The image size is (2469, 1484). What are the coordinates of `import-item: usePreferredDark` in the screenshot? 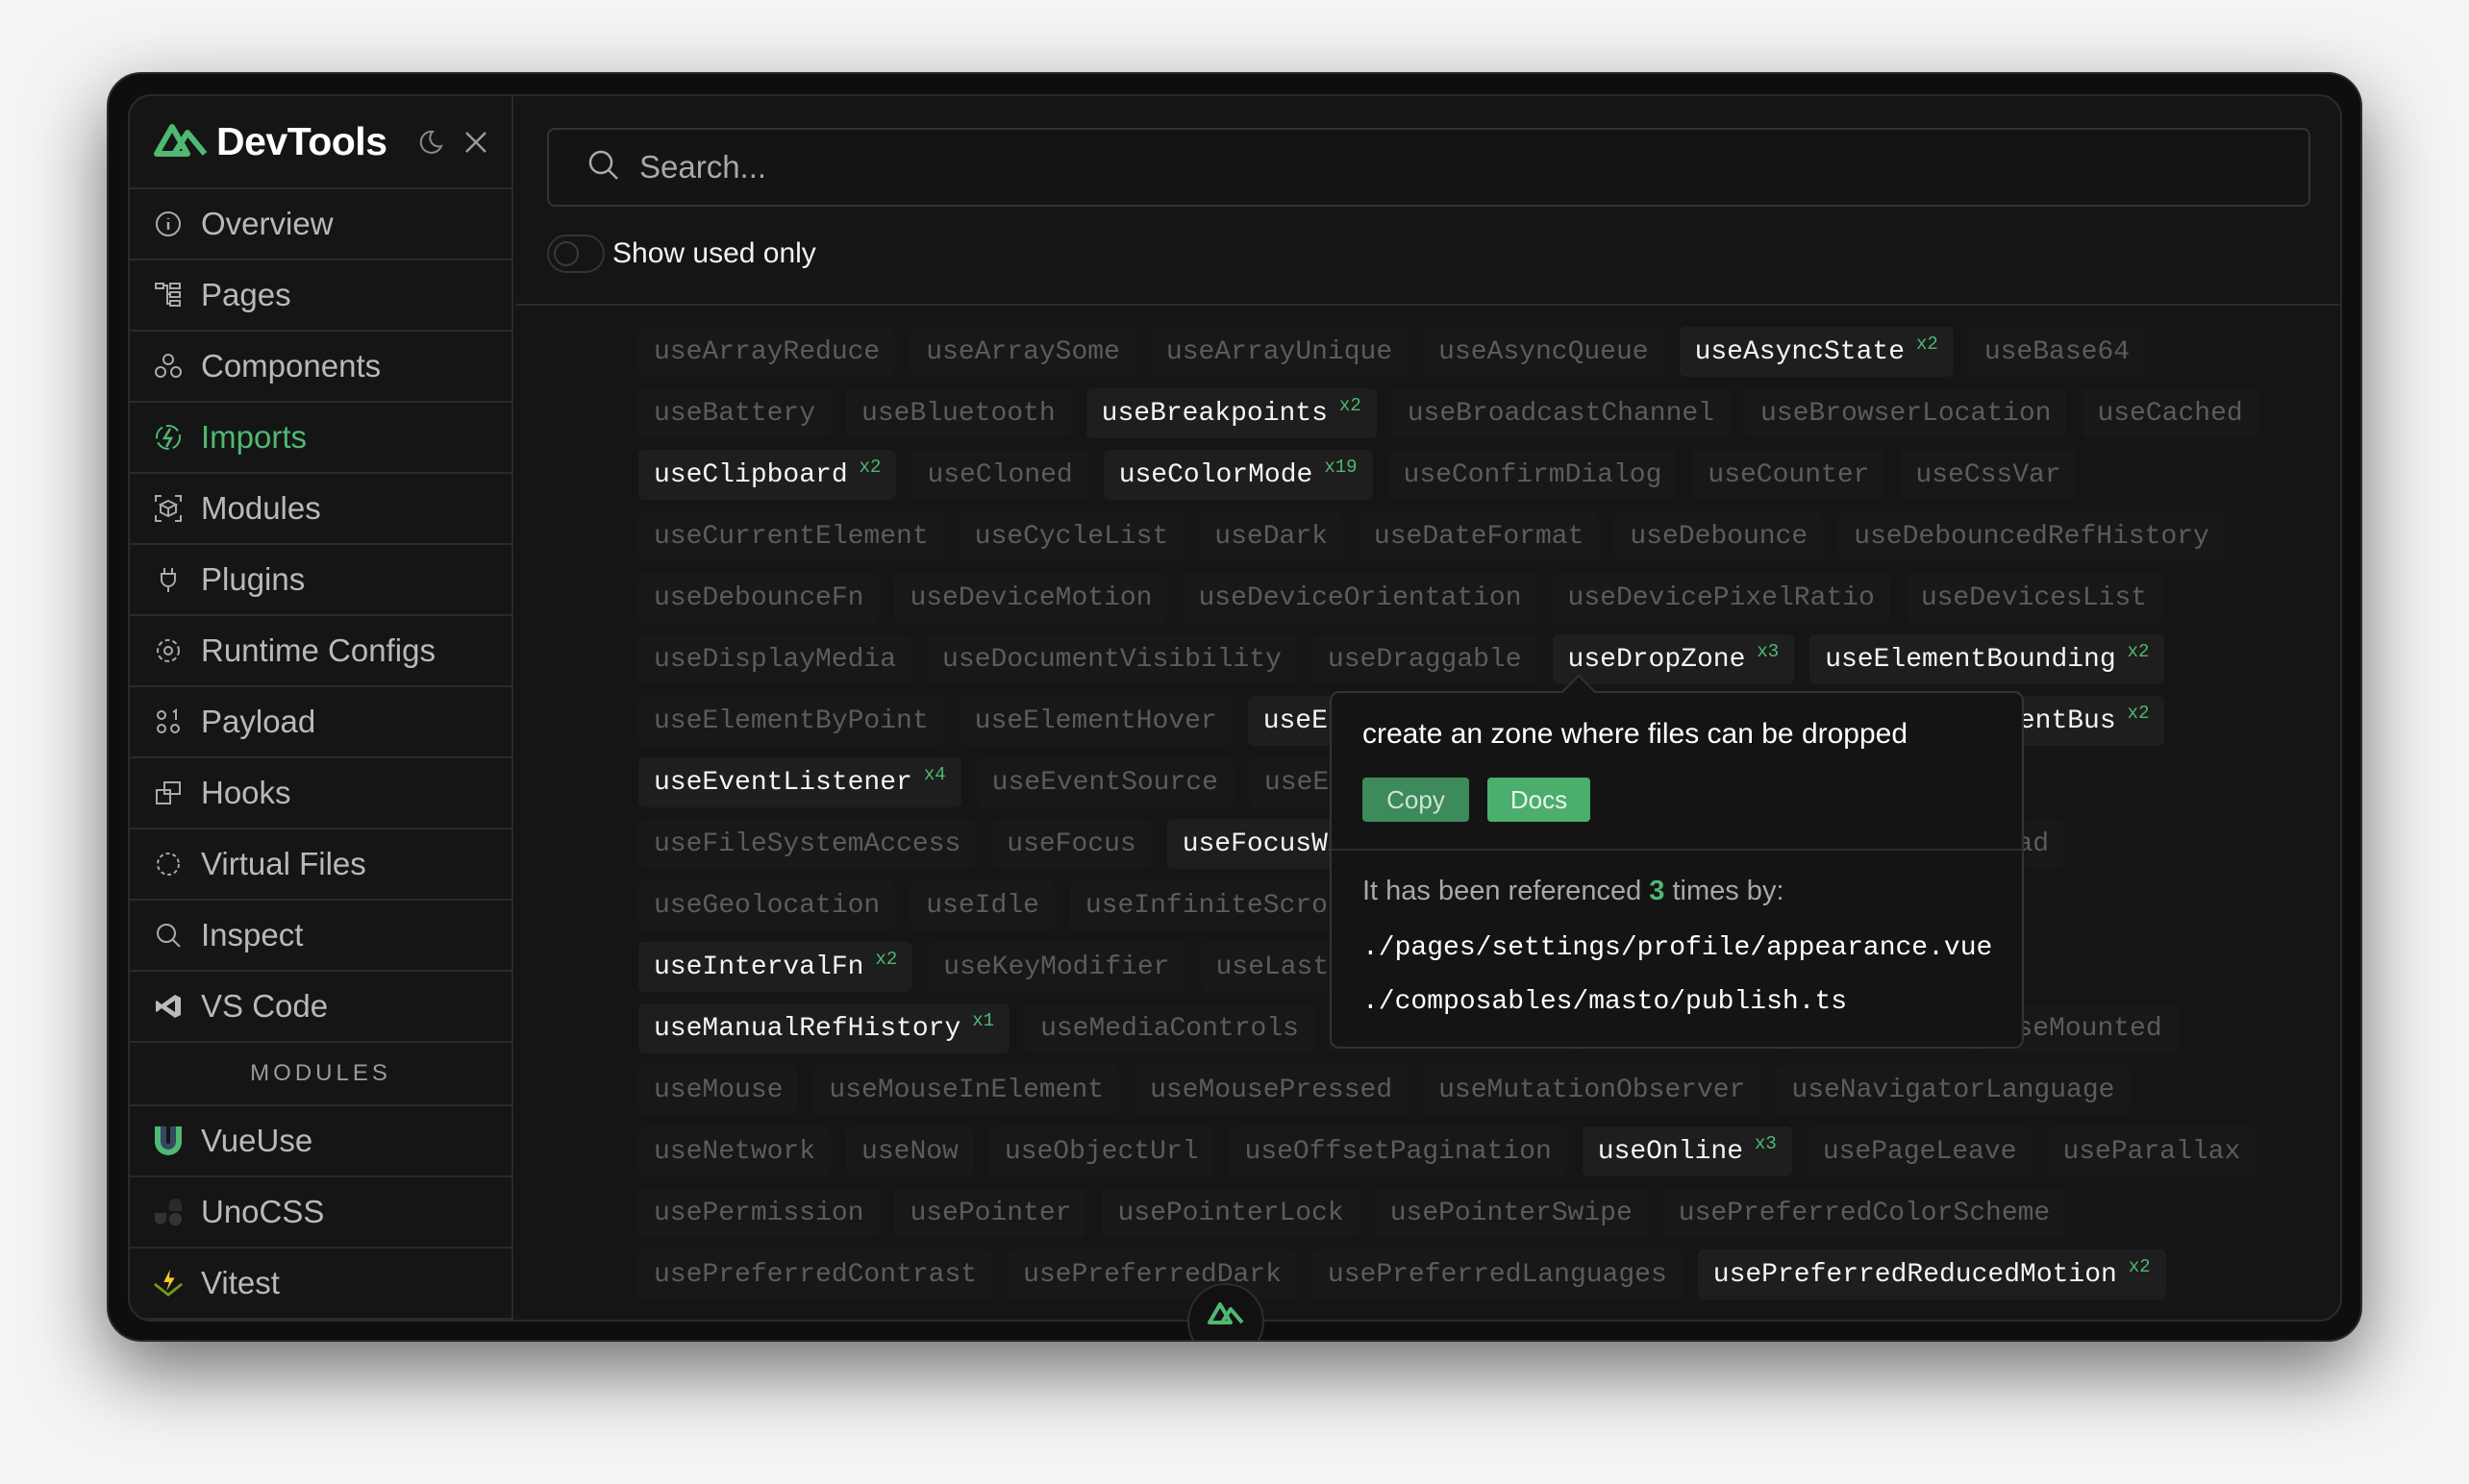 It's located at (1152, 1274).